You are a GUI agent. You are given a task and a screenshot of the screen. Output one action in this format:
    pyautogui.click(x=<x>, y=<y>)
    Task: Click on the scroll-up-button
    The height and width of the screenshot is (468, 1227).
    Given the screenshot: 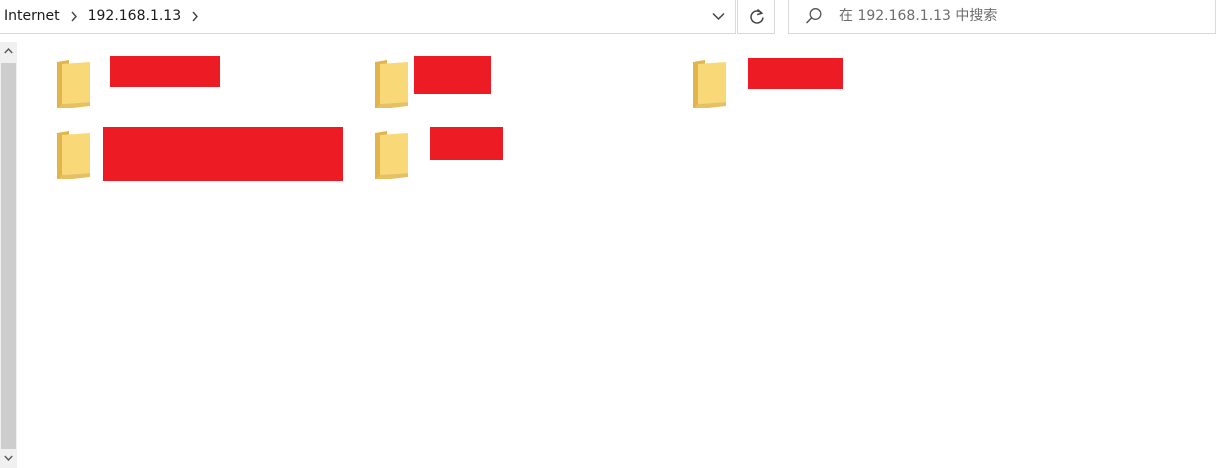 What is the action you would take?
    pyautogui.click(x=8, y=52)
    